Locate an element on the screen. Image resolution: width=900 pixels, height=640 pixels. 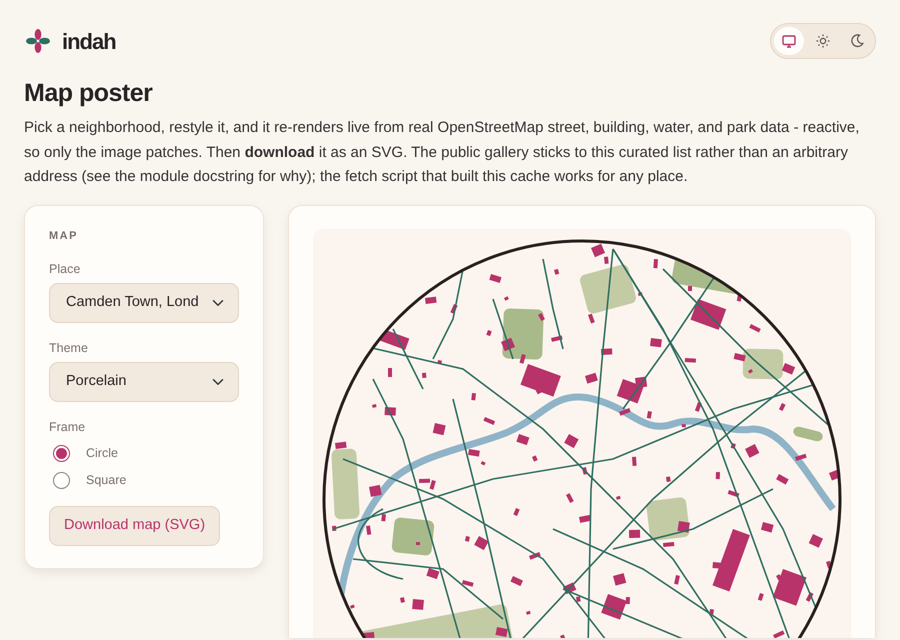
moon-icon is located at coordinates (857, 41).